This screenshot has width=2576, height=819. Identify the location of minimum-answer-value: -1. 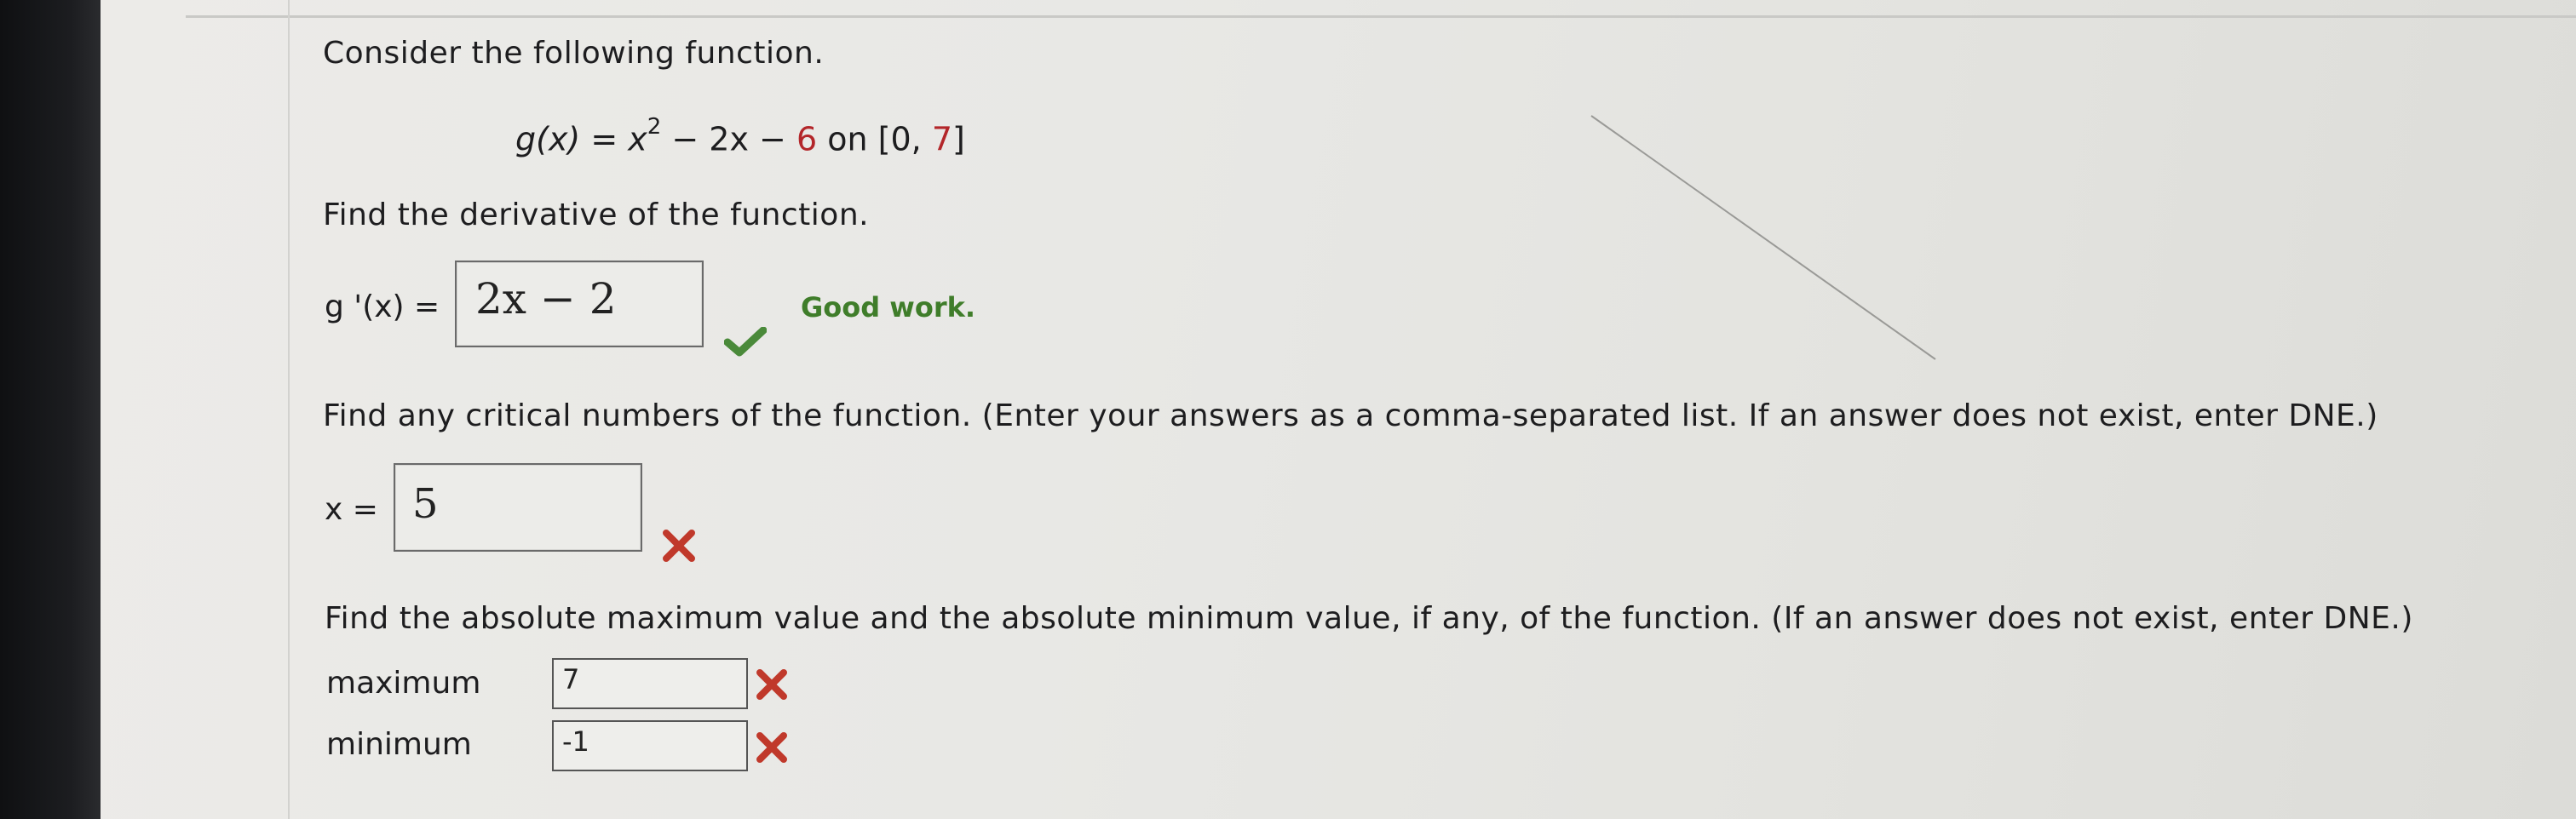
(576, 741).